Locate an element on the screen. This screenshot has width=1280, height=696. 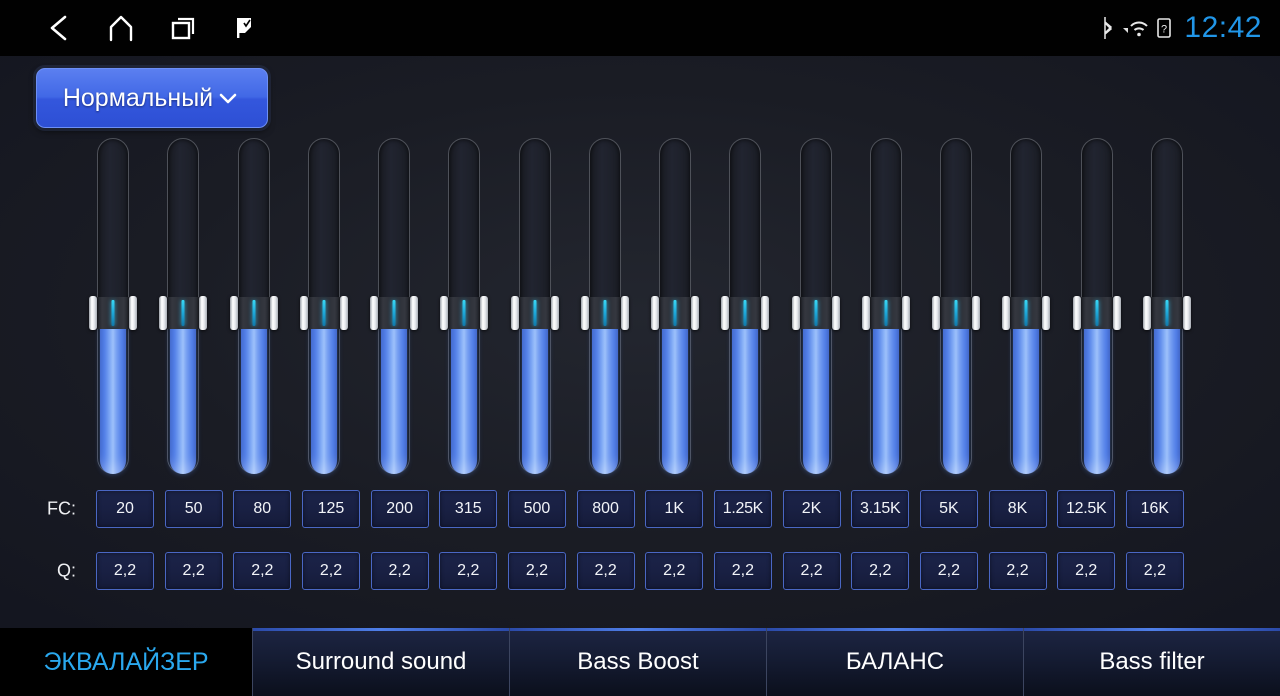
tab-item-4: Bass filter is located at coordinates (1151, 662).